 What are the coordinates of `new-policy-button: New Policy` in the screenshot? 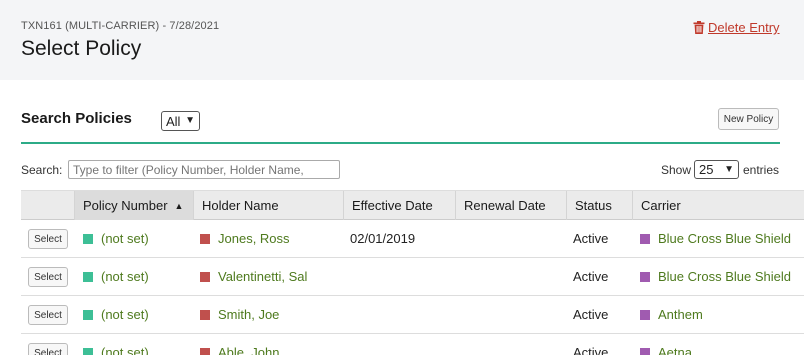 It's located at (748, 119).